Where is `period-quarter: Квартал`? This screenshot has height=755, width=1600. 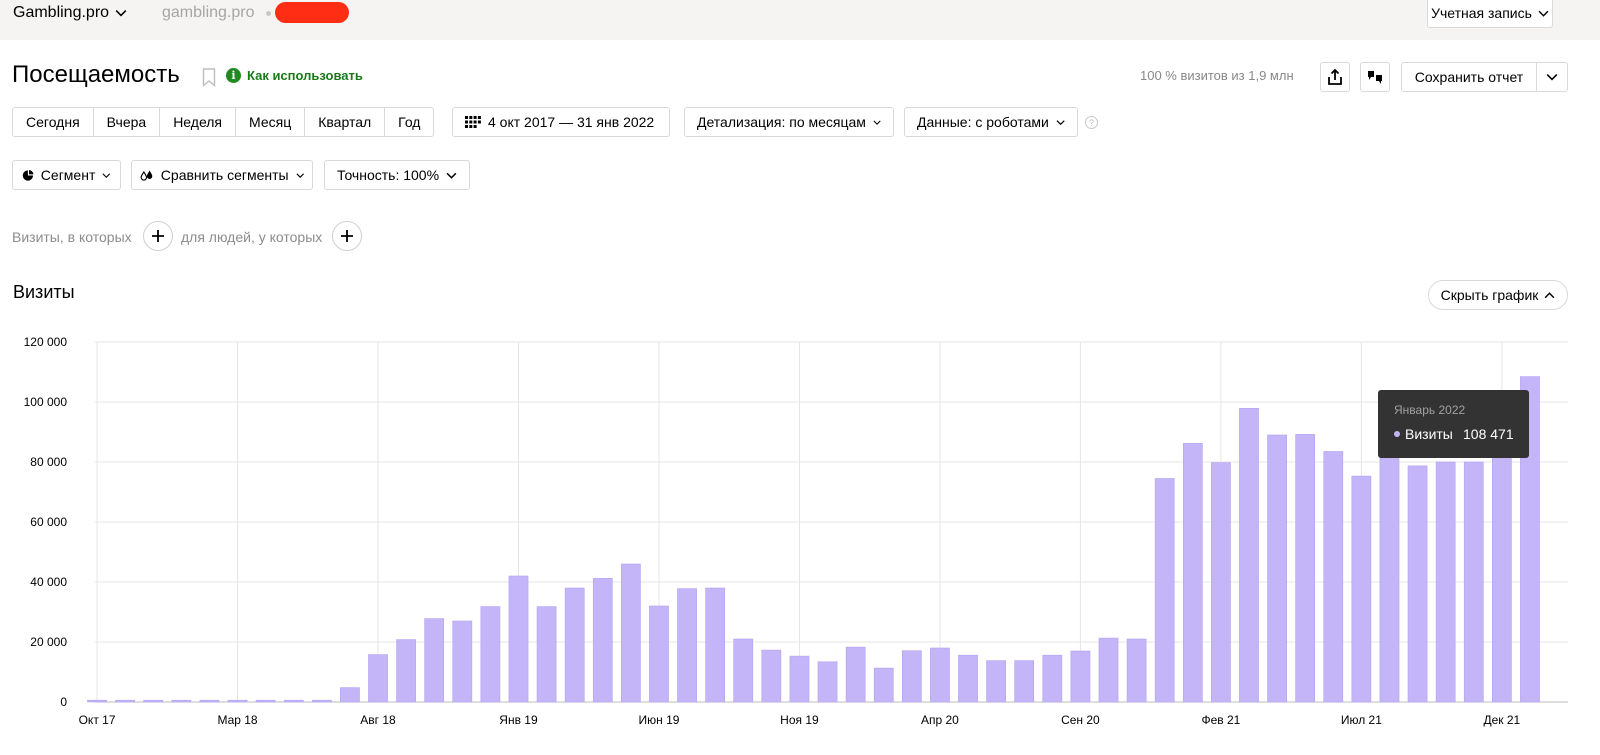 period-quarter: Квартал is located at coordinates (345, 122).